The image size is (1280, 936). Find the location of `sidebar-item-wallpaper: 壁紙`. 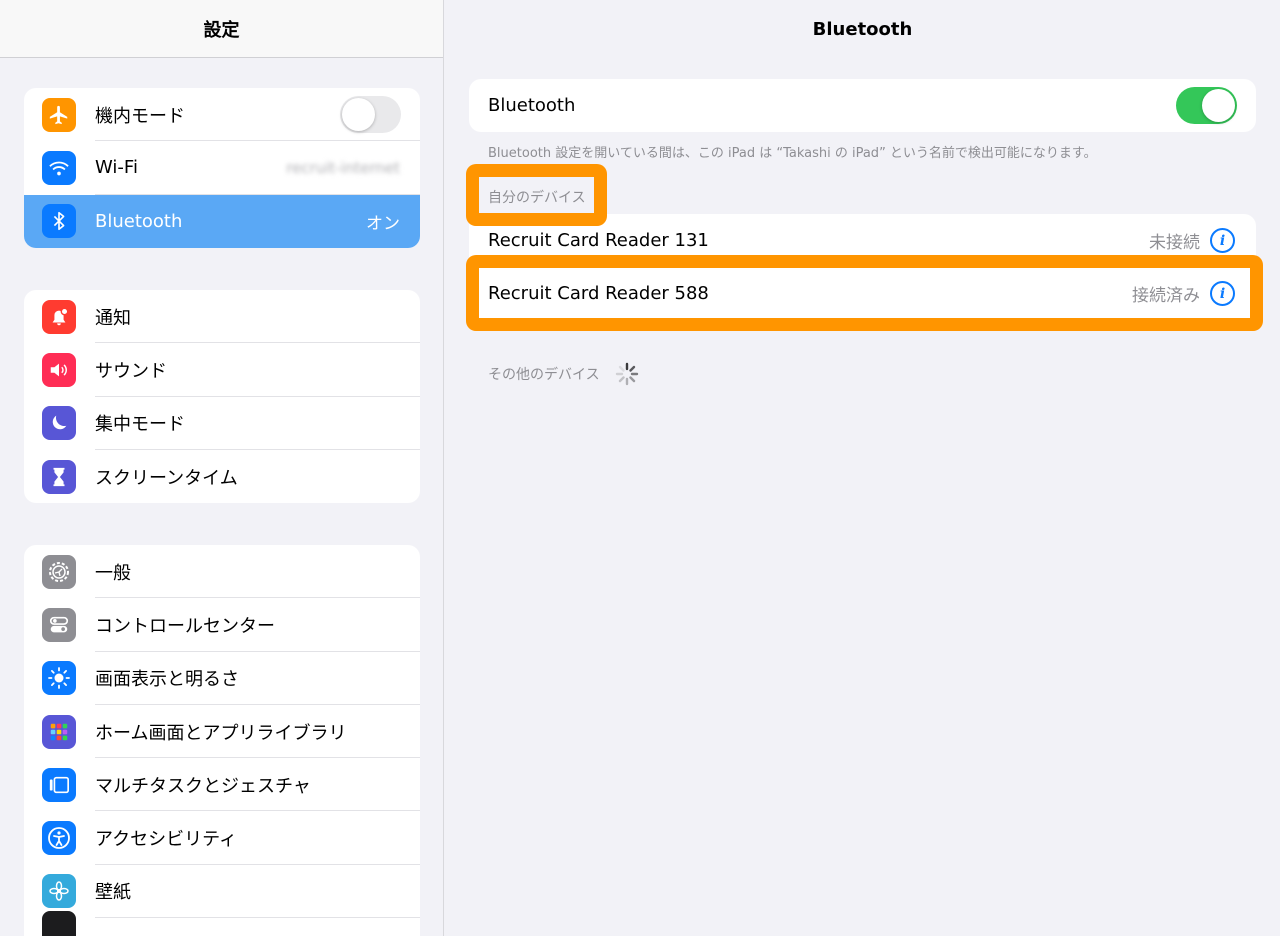

sidebar-item-wallpaper: 壁紙 is located at coordinates (222, 892).